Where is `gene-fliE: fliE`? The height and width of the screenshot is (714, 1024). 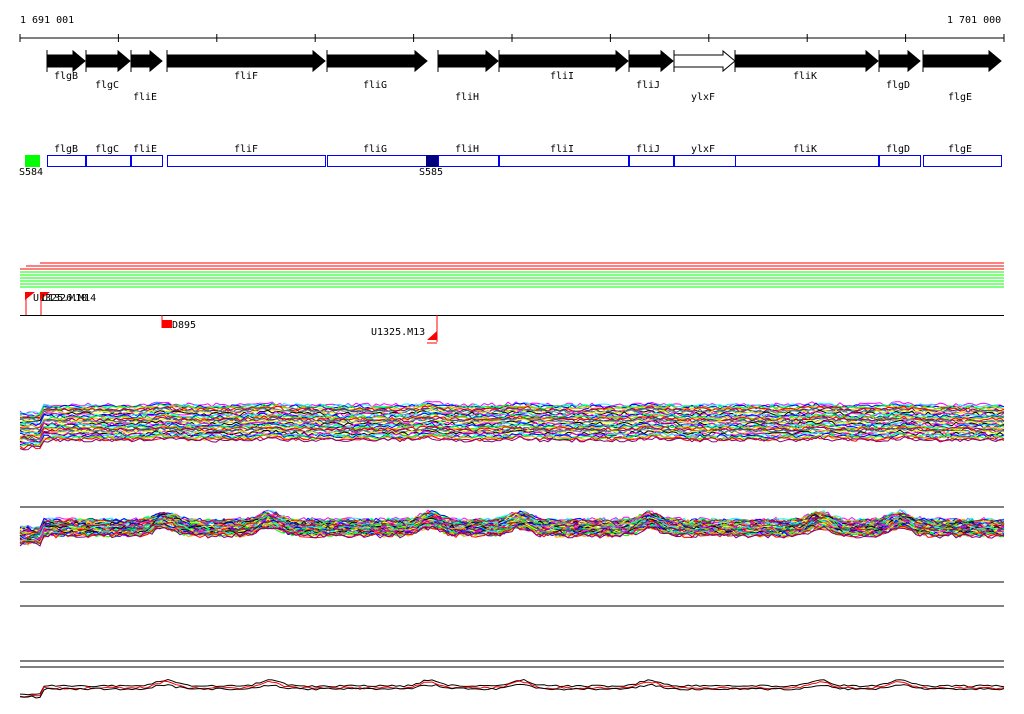
gene-fliE: fliE is located at coordinates (146, 76).